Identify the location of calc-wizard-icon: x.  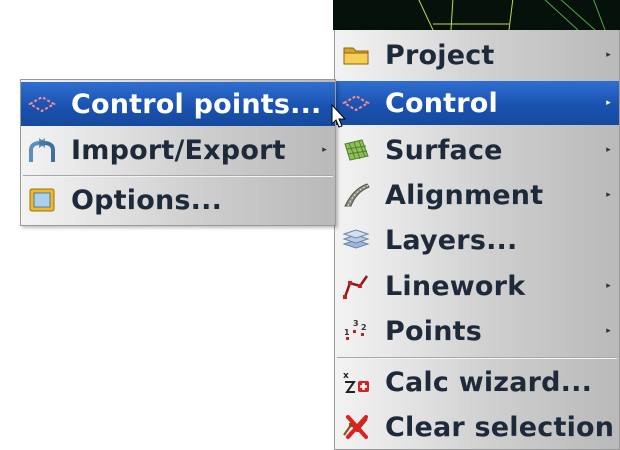
(356, 382).